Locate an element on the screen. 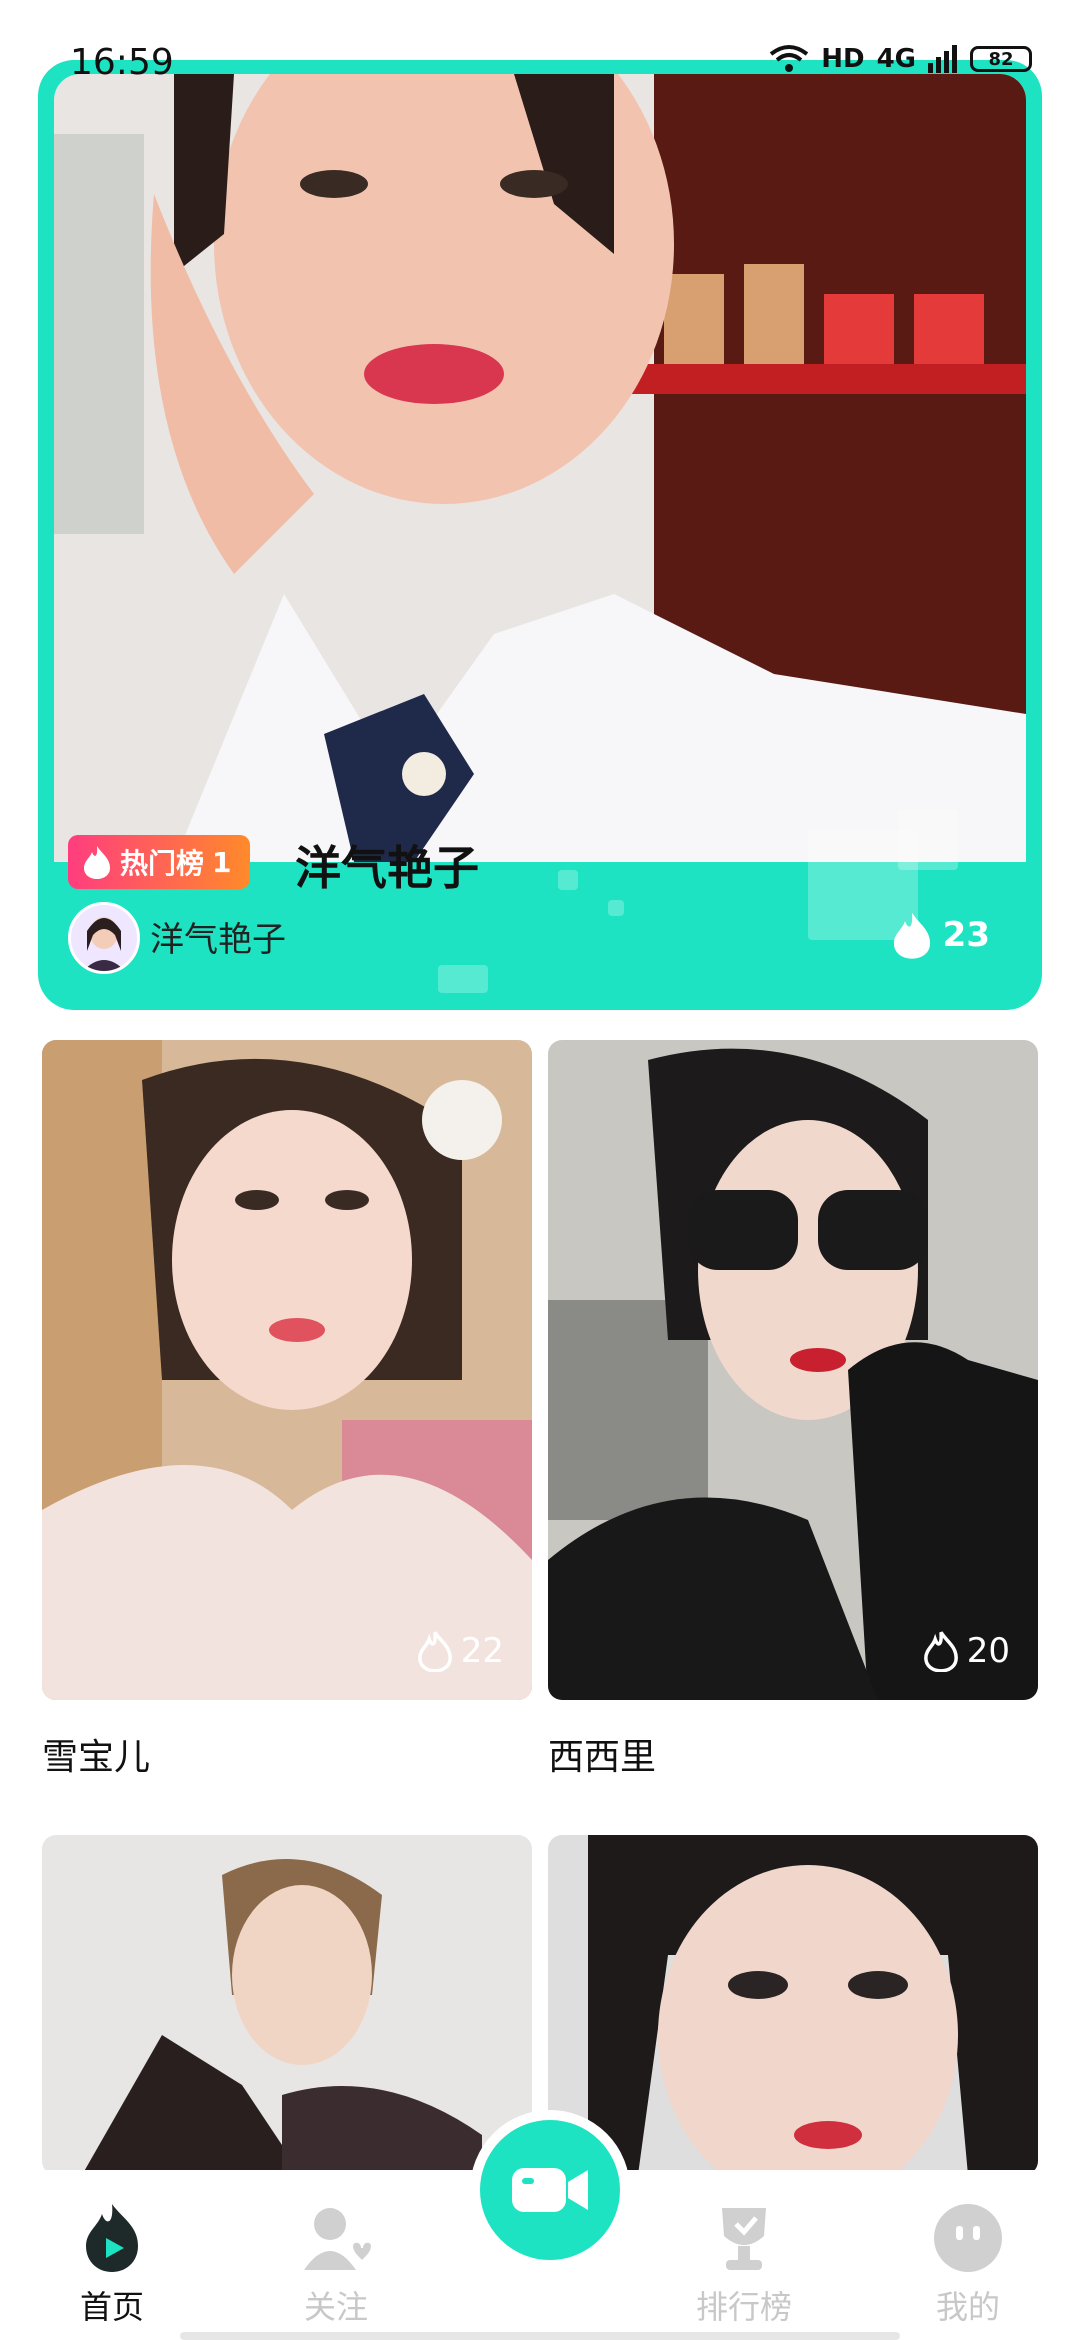 The image size is (1080, 2340). avatar is located at coordinates (104, 938).